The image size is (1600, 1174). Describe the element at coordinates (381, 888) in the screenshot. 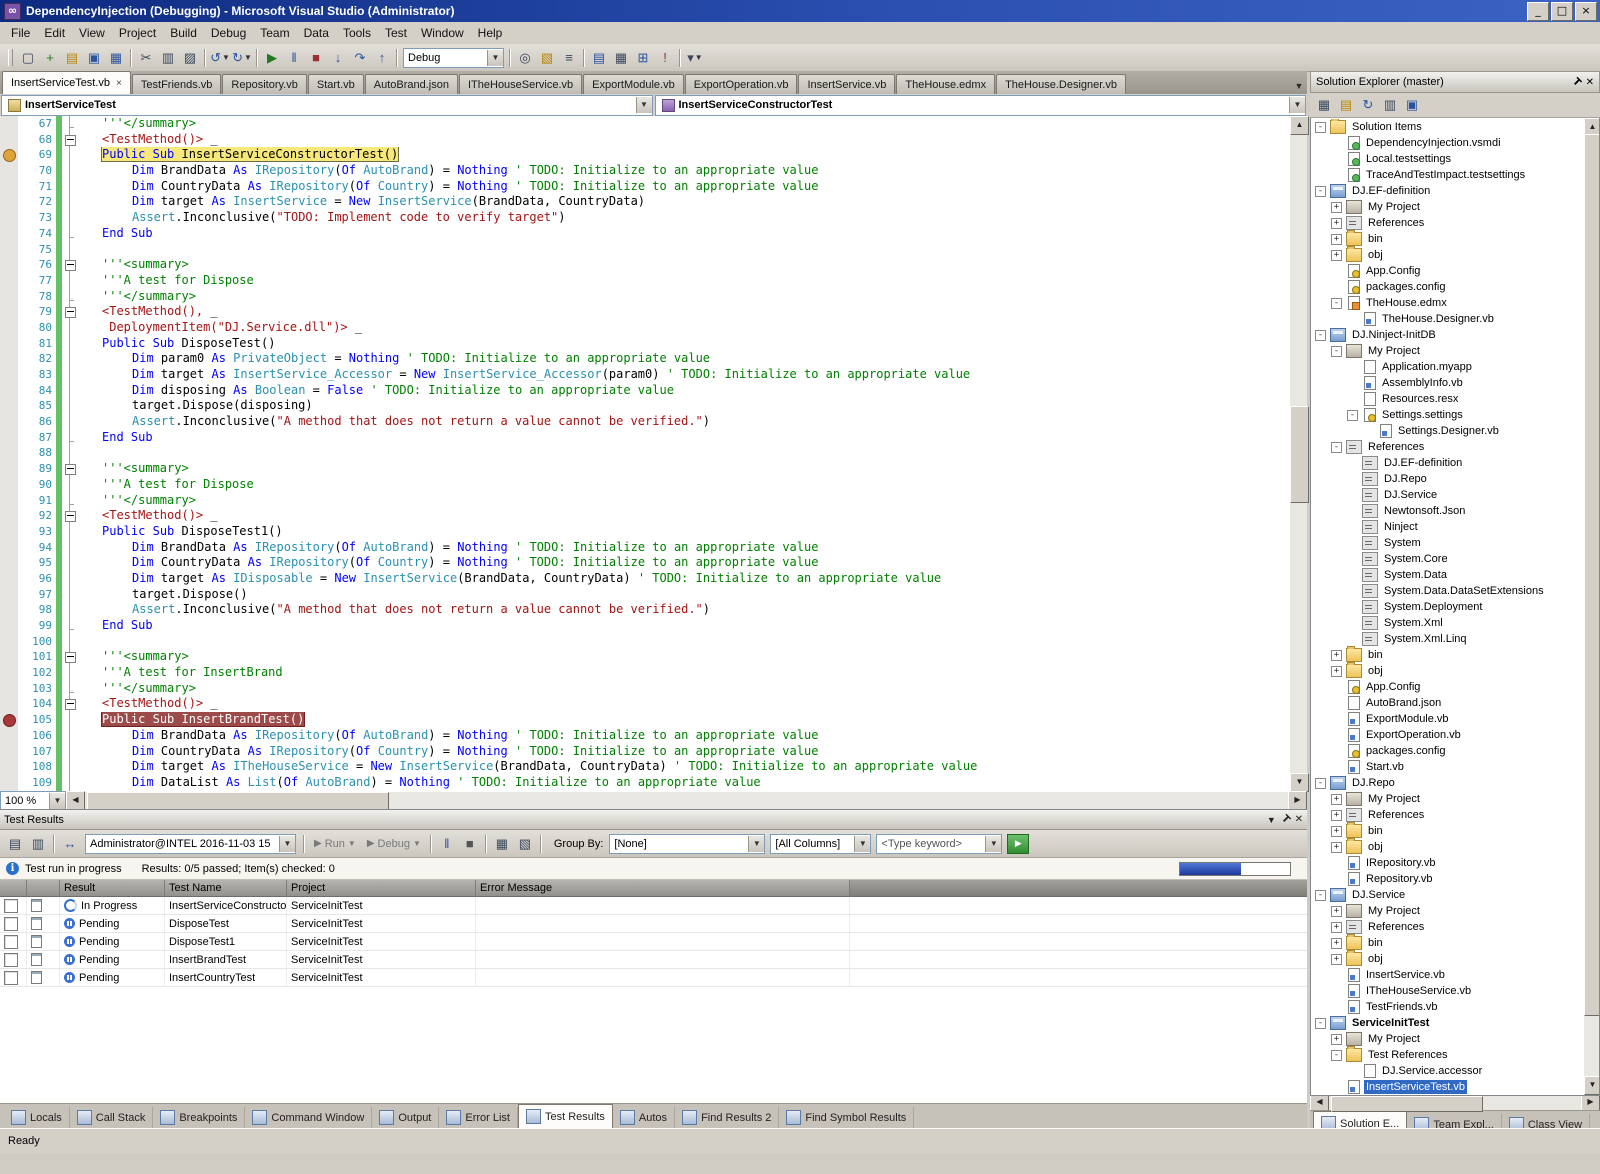

I see `column-header-project: Project` at that location.